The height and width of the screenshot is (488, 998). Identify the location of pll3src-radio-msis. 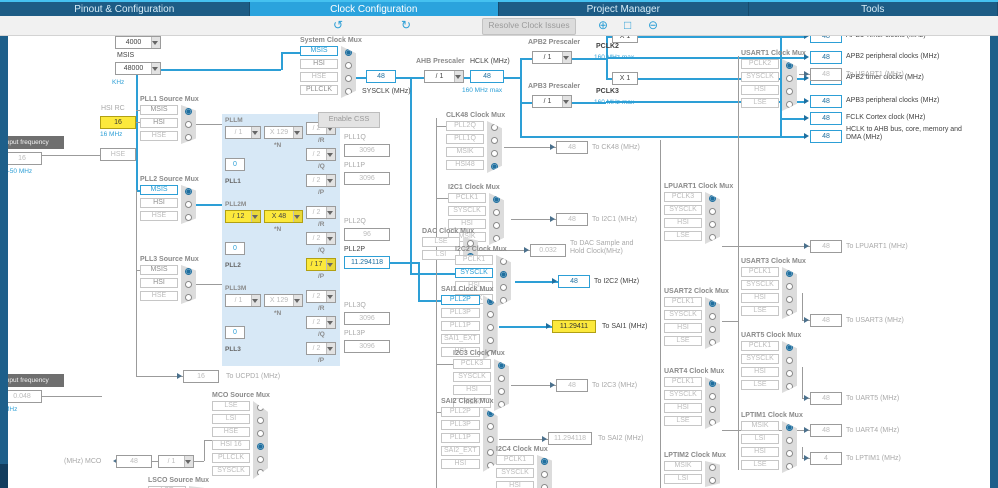
(188, 271).